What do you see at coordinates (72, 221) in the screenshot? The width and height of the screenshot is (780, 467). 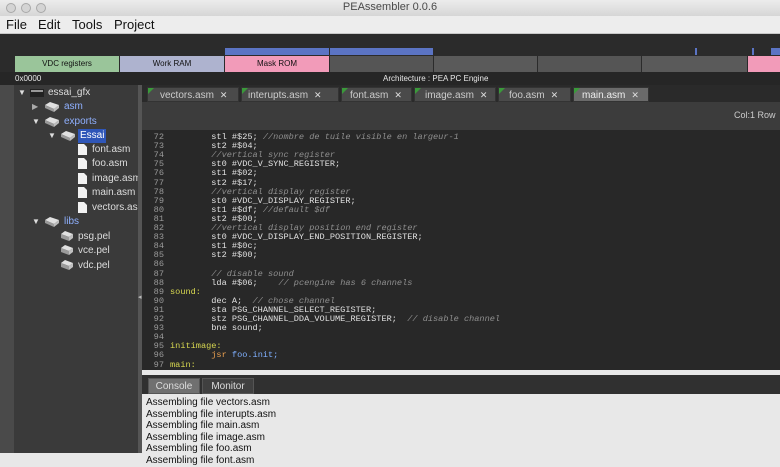 I see `tree-folder-libs-label: libs` at bounding box center [72, 221].